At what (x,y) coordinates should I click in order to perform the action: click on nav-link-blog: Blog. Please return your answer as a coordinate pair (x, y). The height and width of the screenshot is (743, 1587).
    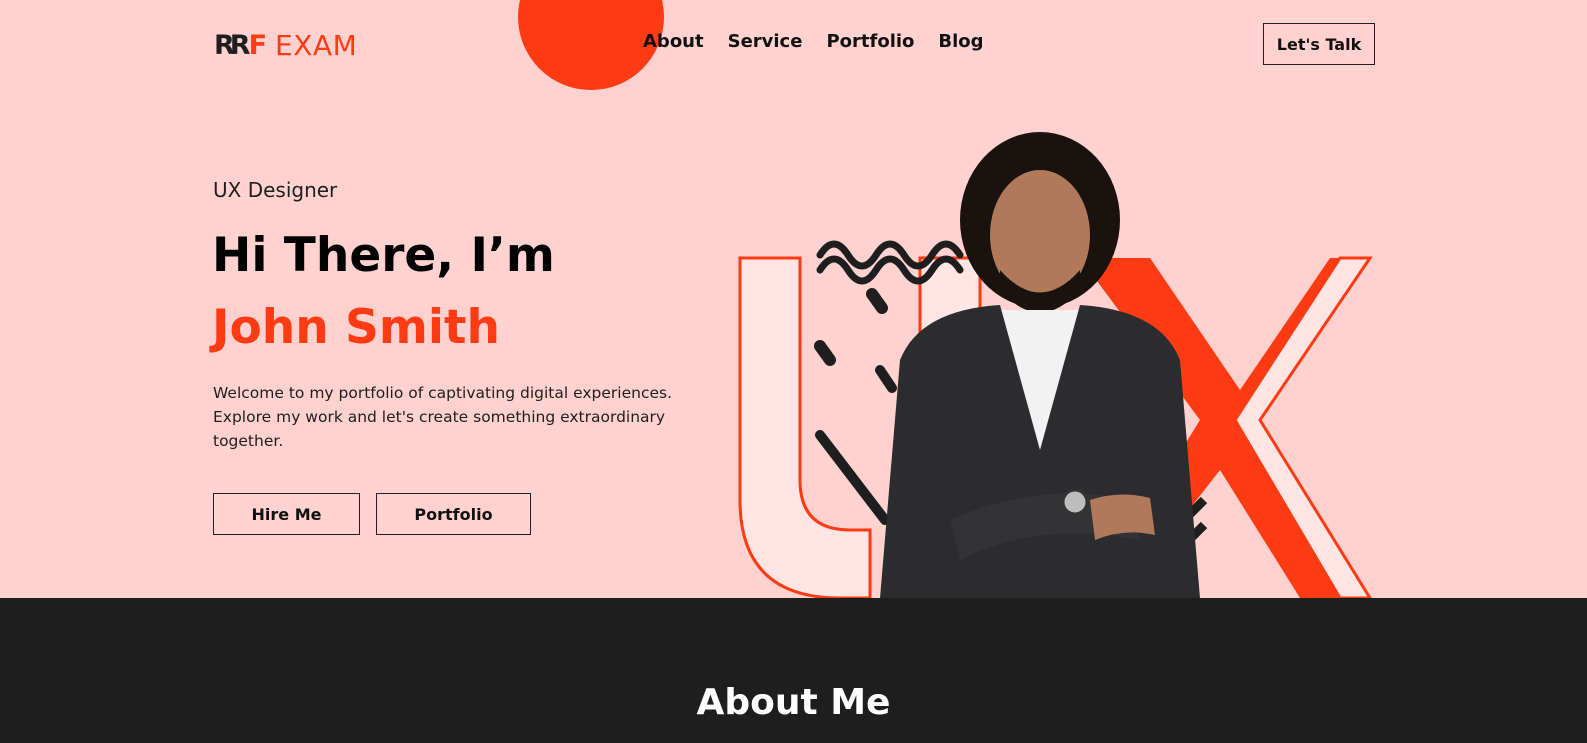
    Looking at the image, I should click on (960, 41).